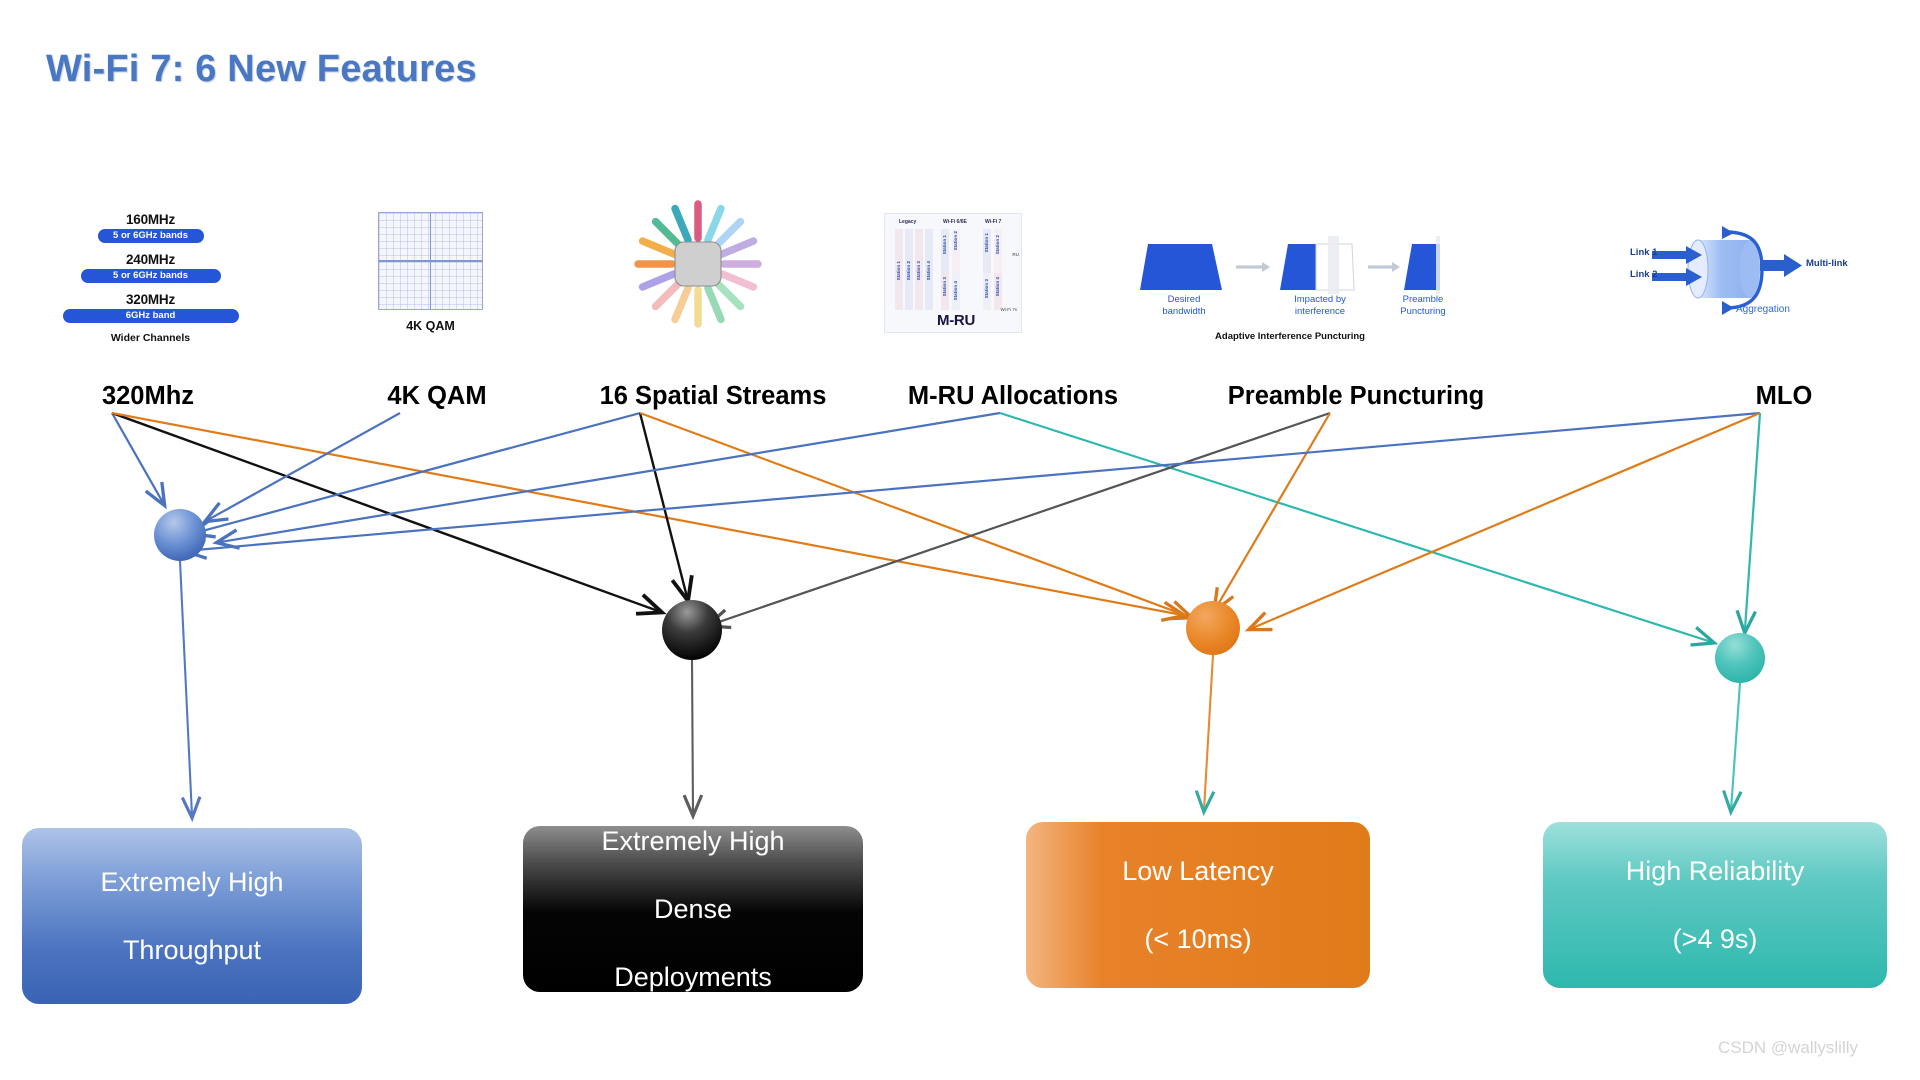 This screenshot has height=1080, width=1920. Describe the element at coordinates (1715, 939) in the screenshot. I see `outcome-reliability-line2: (>4 9s)` at that location.